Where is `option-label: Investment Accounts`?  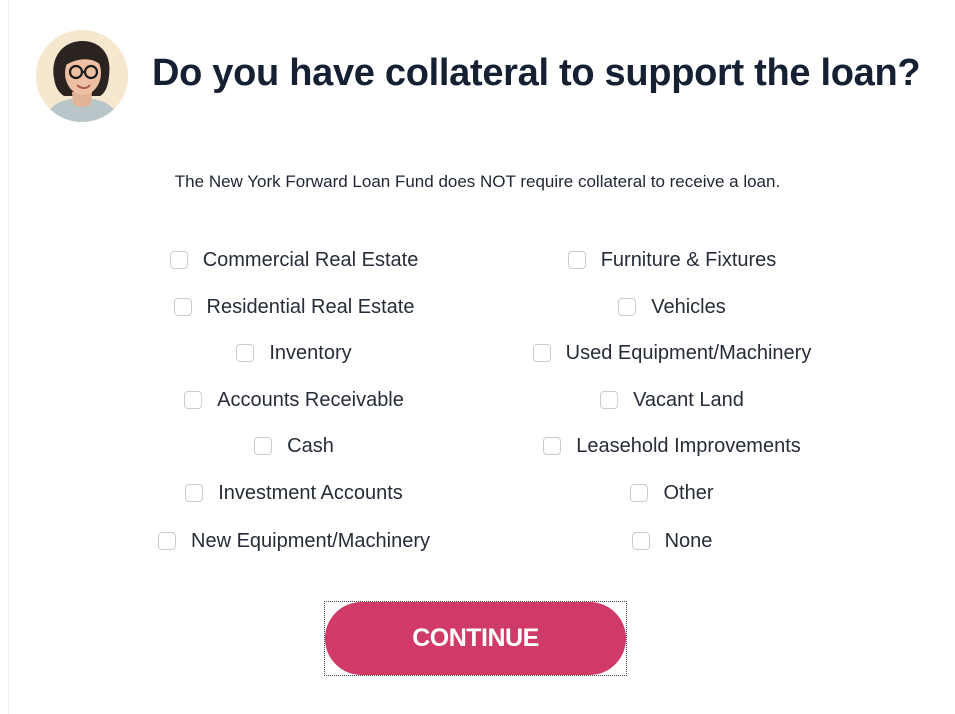 option-label: Investment Accounts is located at coordinates (310, 492).